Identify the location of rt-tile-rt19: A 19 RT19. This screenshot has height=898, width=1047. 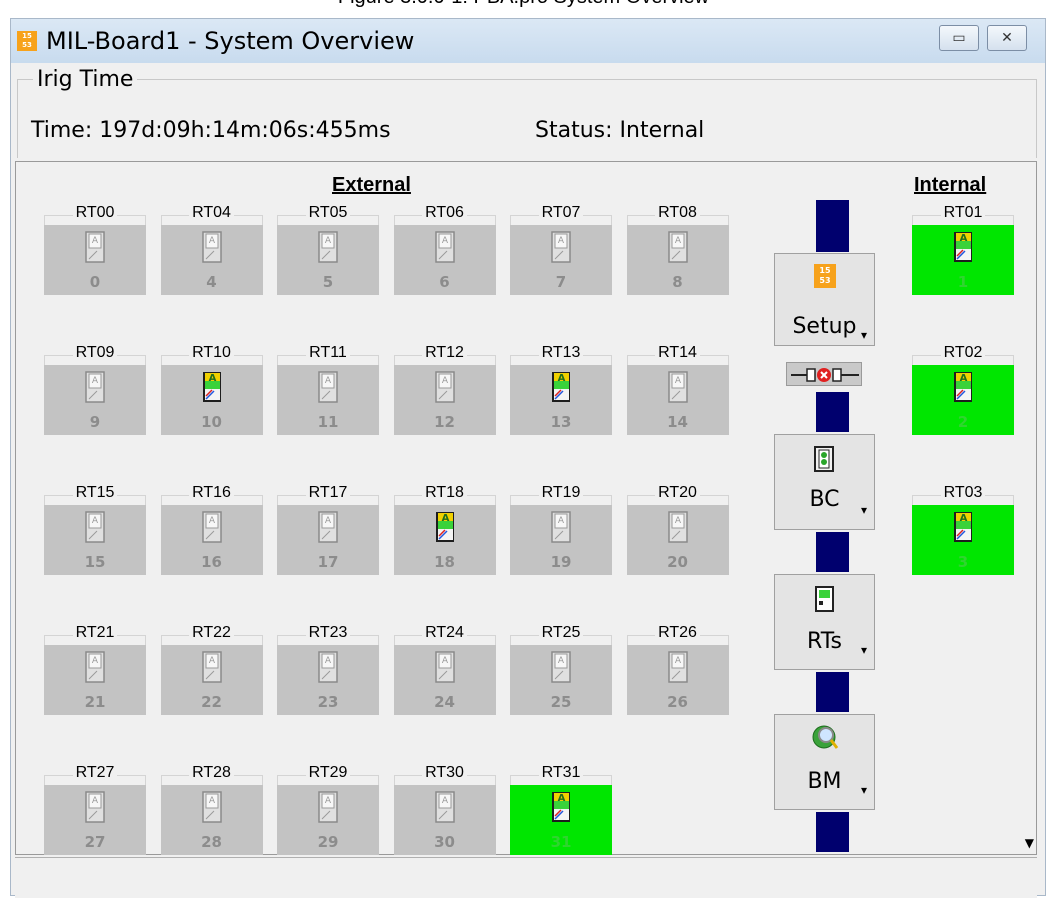
(561, 530).